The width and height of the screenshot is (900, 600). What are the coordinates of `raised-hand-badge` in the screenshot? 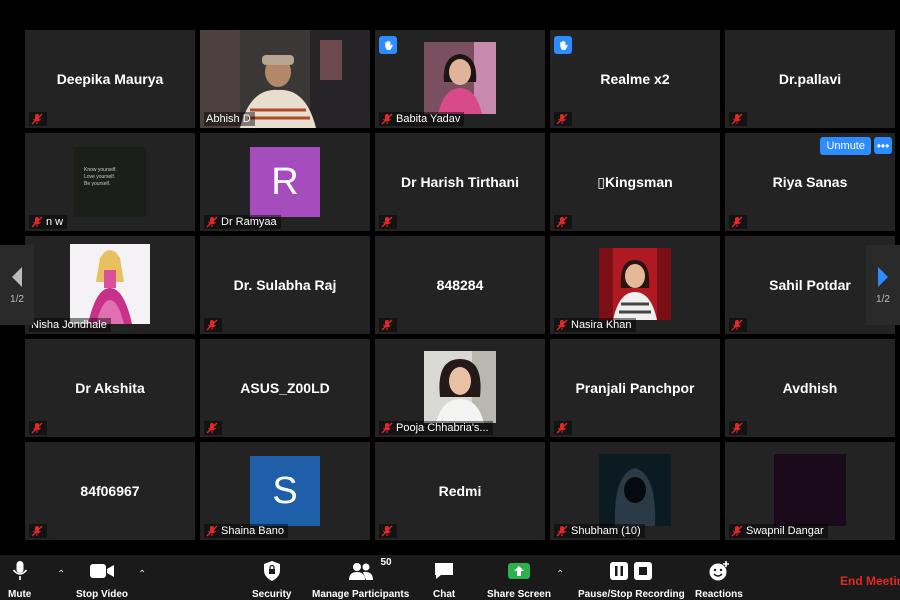 It's located at (388, 45).